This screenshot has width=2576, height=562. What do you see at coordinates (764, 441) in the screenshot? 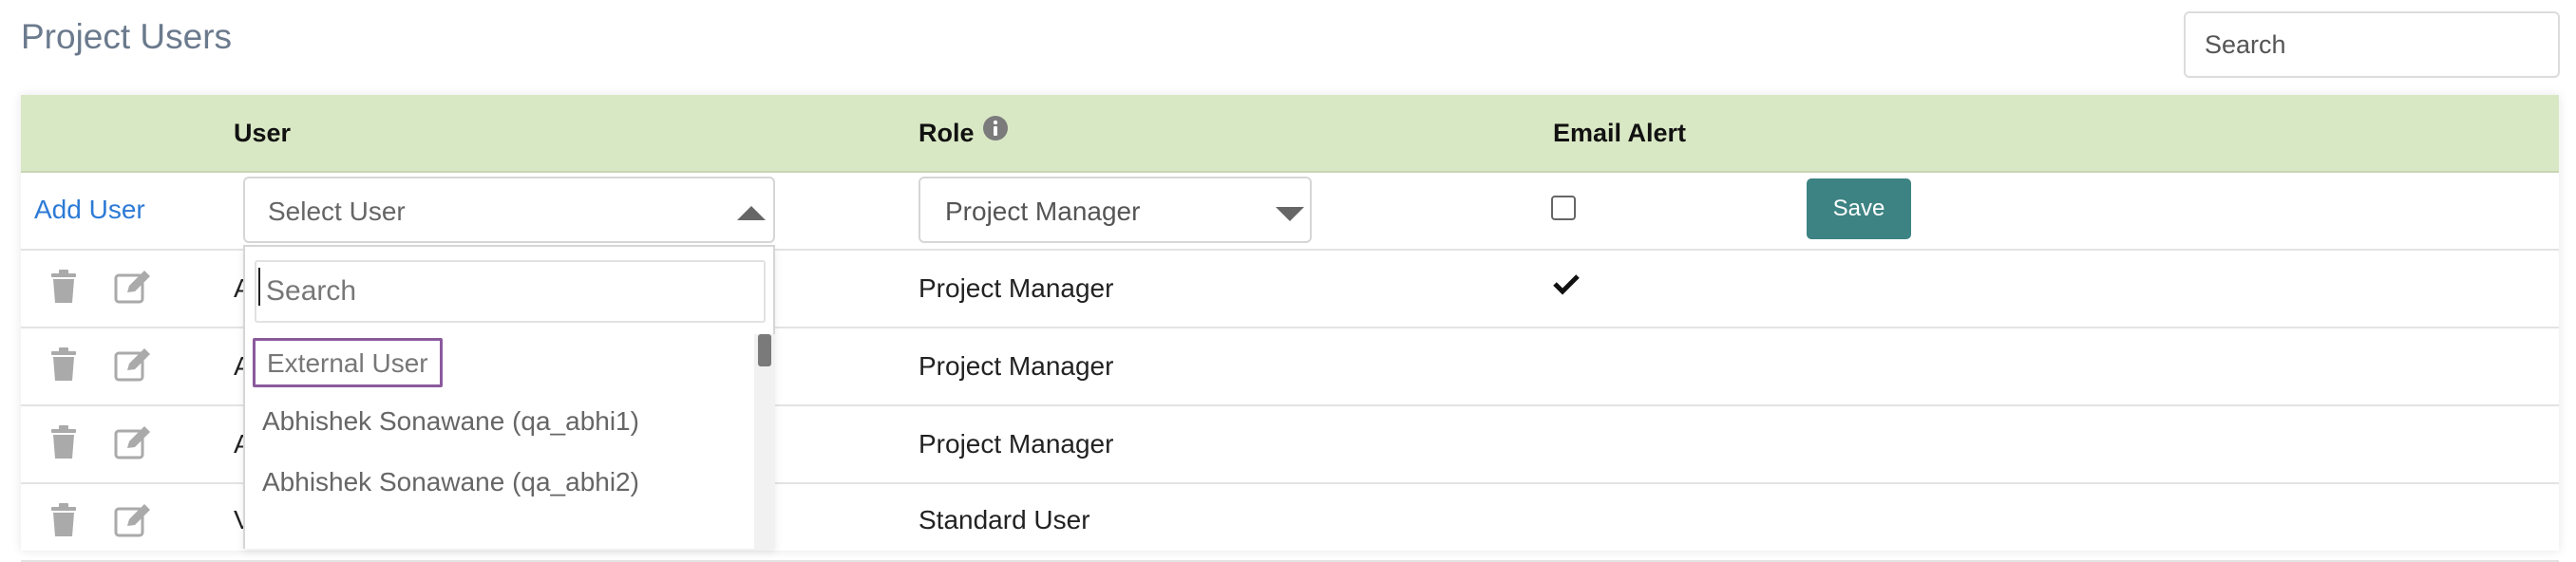
I see `dropdown-scrollbar` at bounding box center [764, 441].